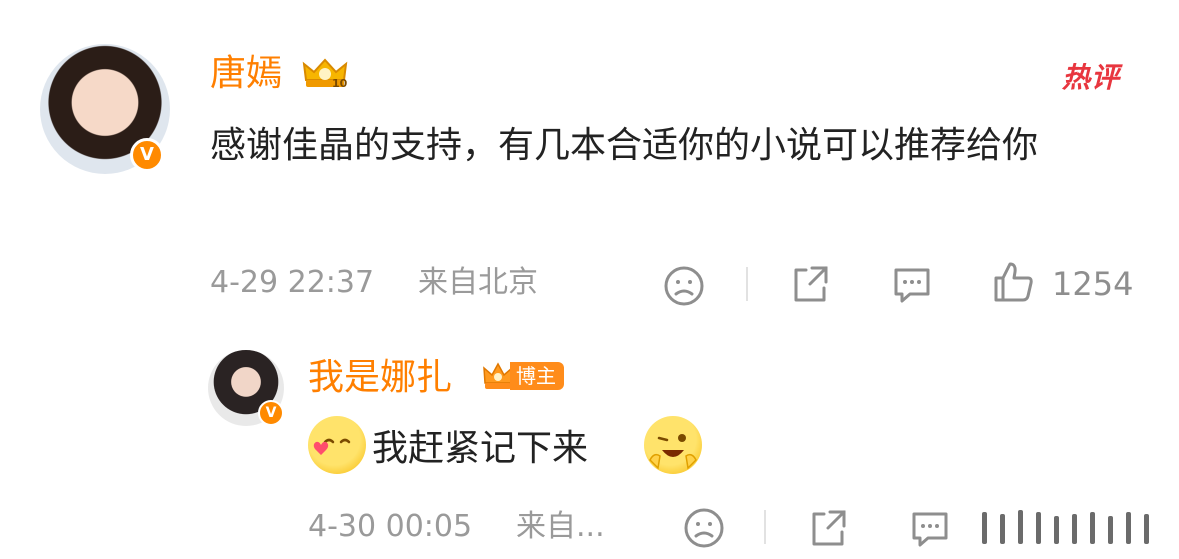 This screenshot has height=559, width=1179. Describe the element at coordinates (912, 284) in the screenshot. I see `comment-icon` at that location.